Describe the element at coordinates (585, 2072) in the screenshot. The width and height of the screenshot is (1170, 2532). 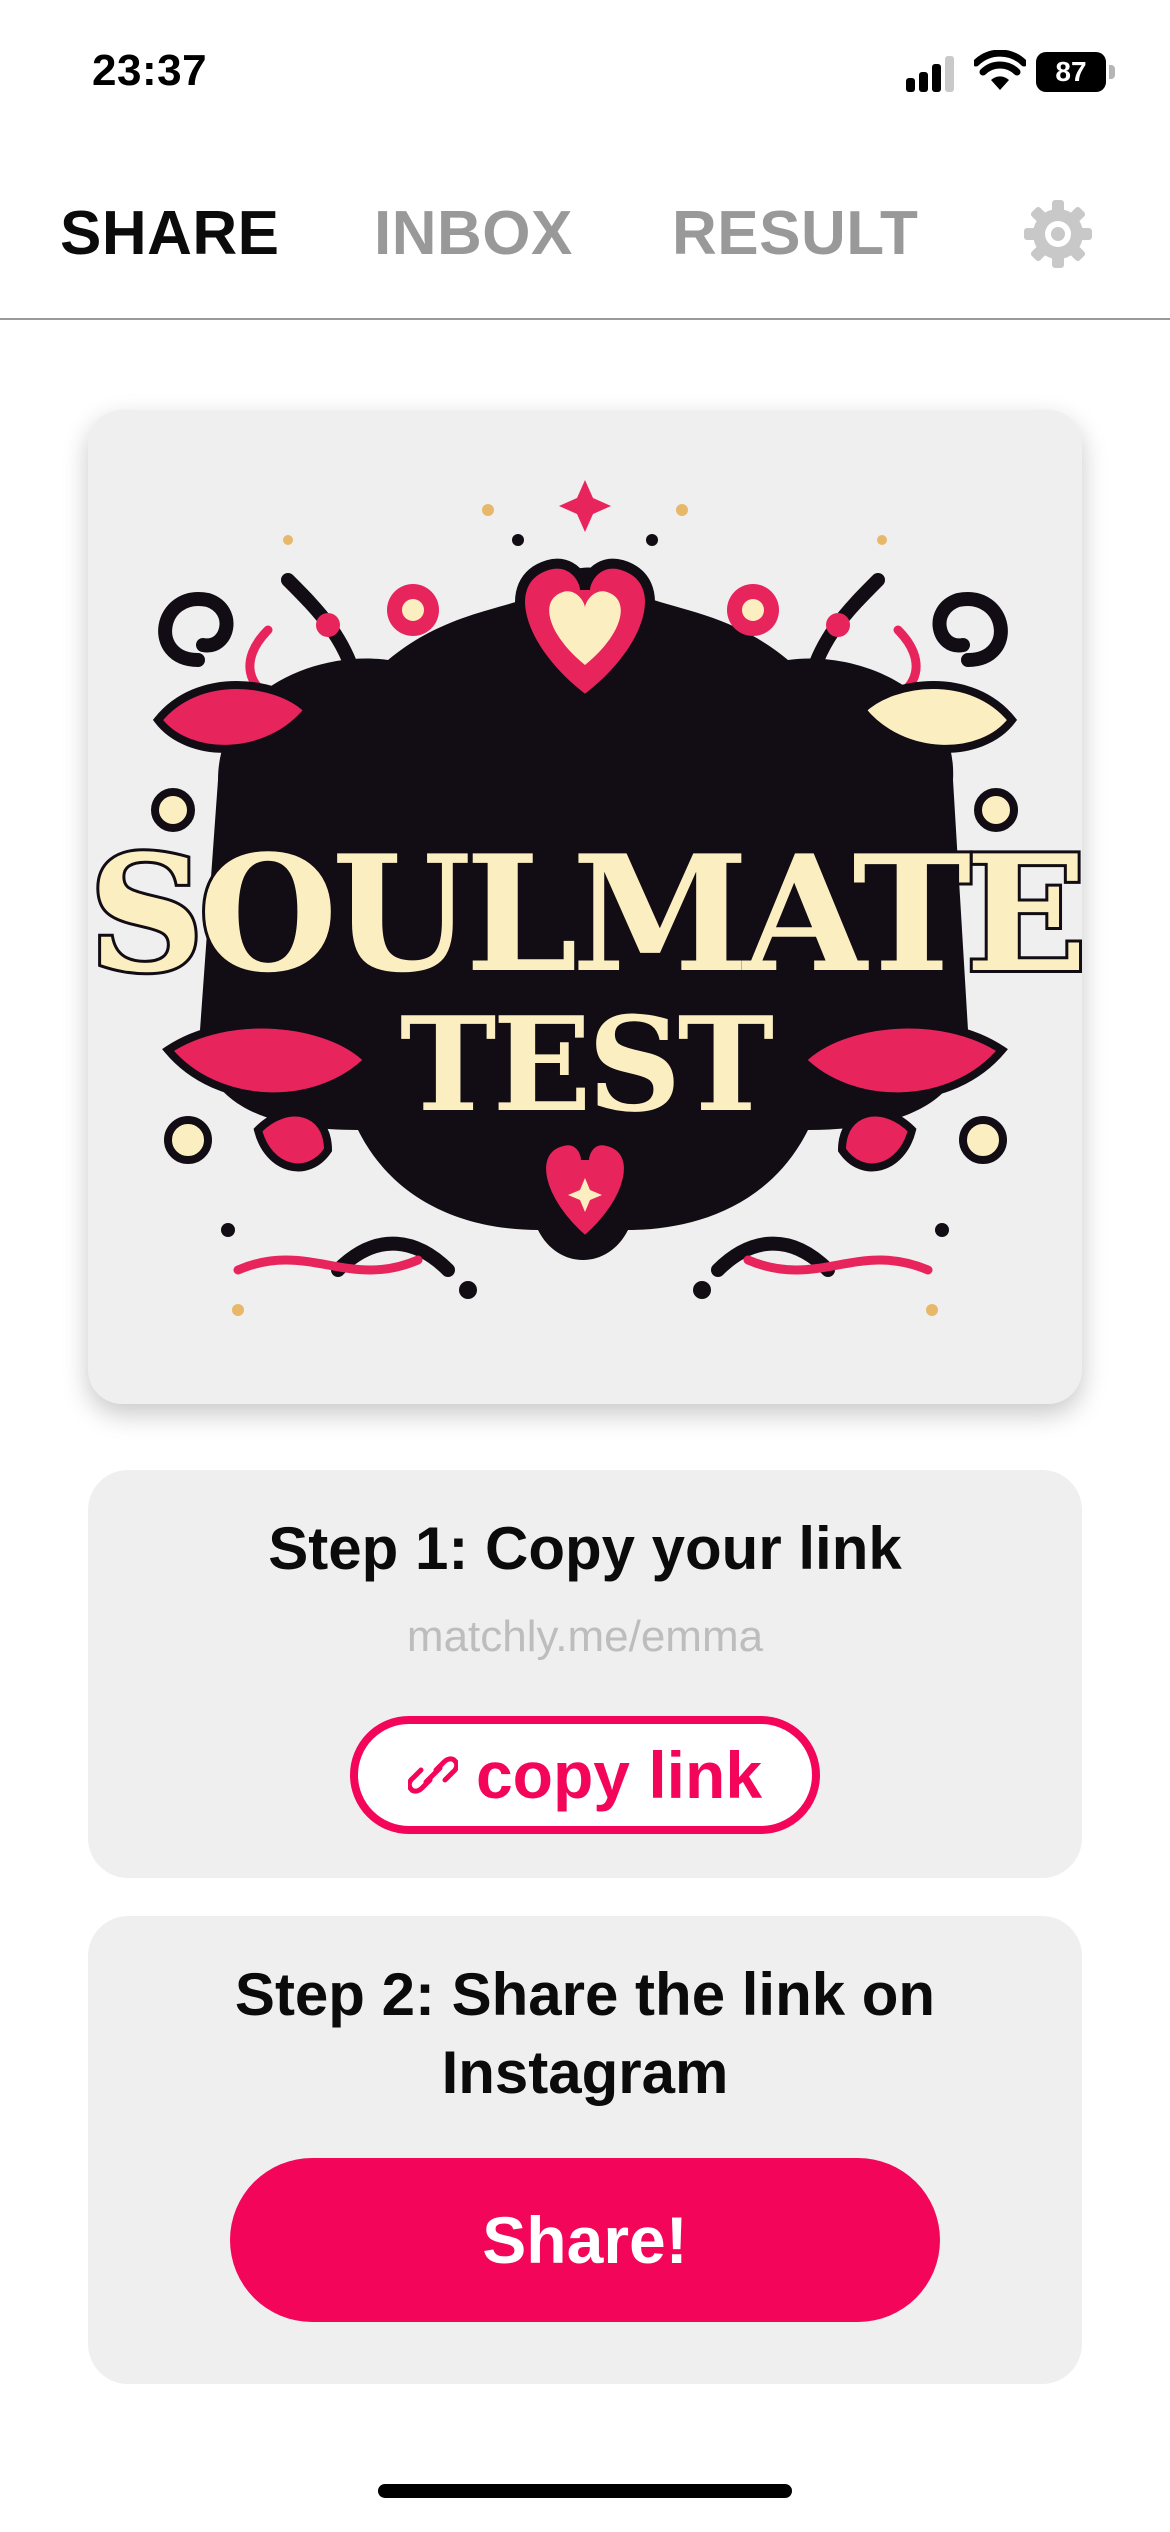
I see `step2-title-line2: Instagram` at that location.